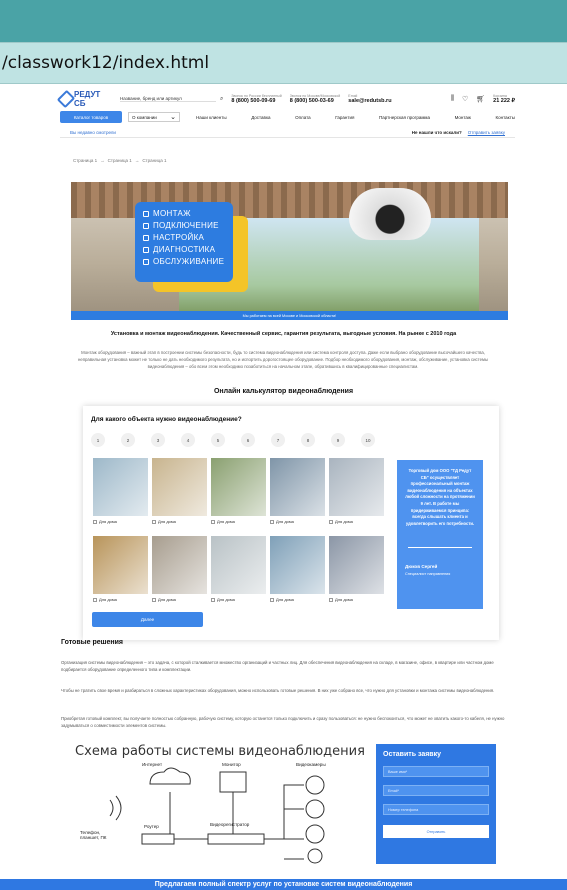 The width and height of the screenshot is (567, 890). What do you see at coordinates (338, 440) in the screenshot?
I see `step-9: 9` at bounding box center [338, 440].